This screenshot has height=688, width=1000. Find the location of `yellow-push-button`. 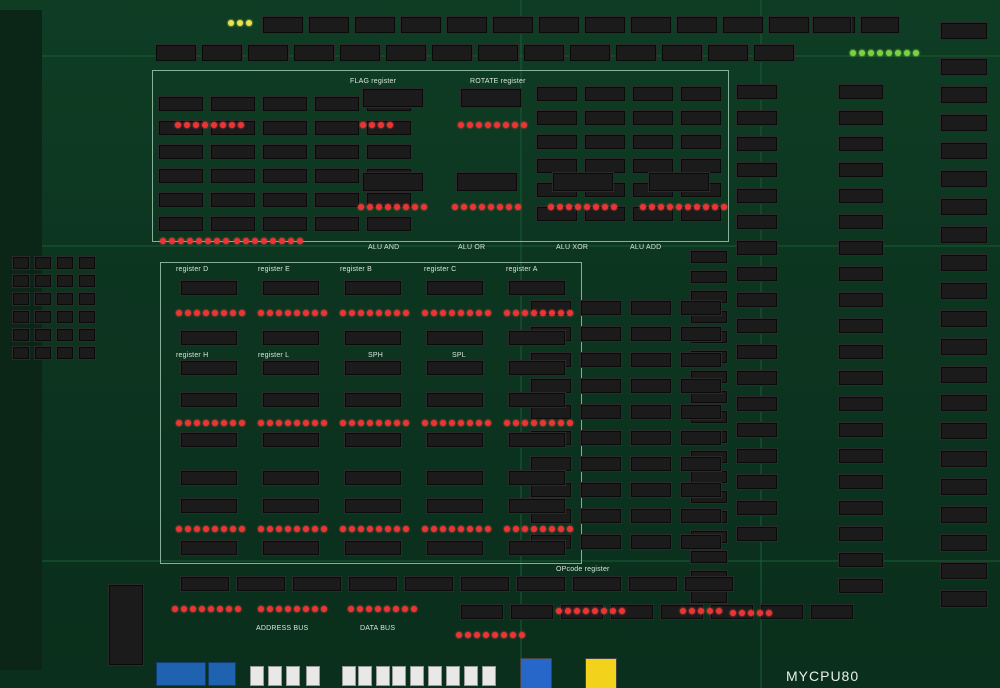

yellow-push-button is located at coordinates (601, 673).